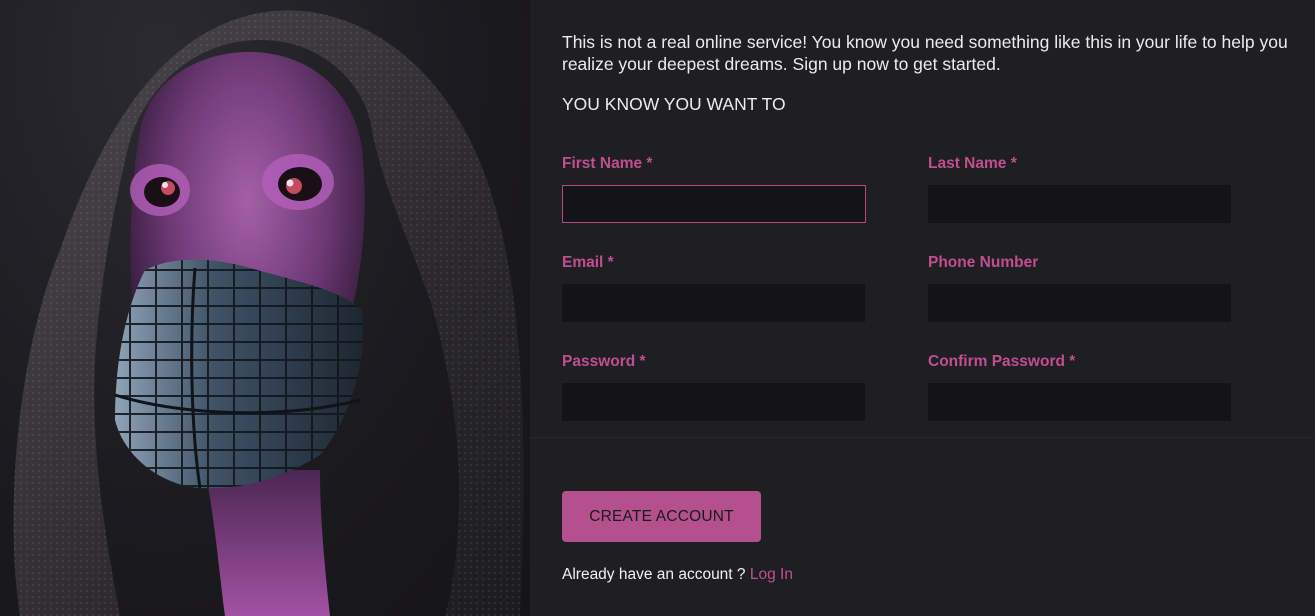 This screenshot has width=1315, height=616. I want to click on login-prompt: Already have an account ? Log In, so click(677, 575).